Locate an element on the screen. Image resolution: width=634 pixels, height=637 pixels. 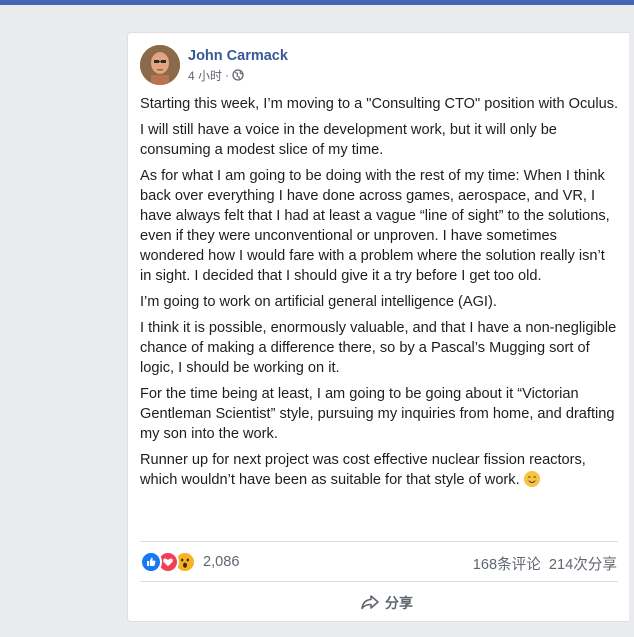
post-meta: 4 小时 · is located at coordinates (238, 75).